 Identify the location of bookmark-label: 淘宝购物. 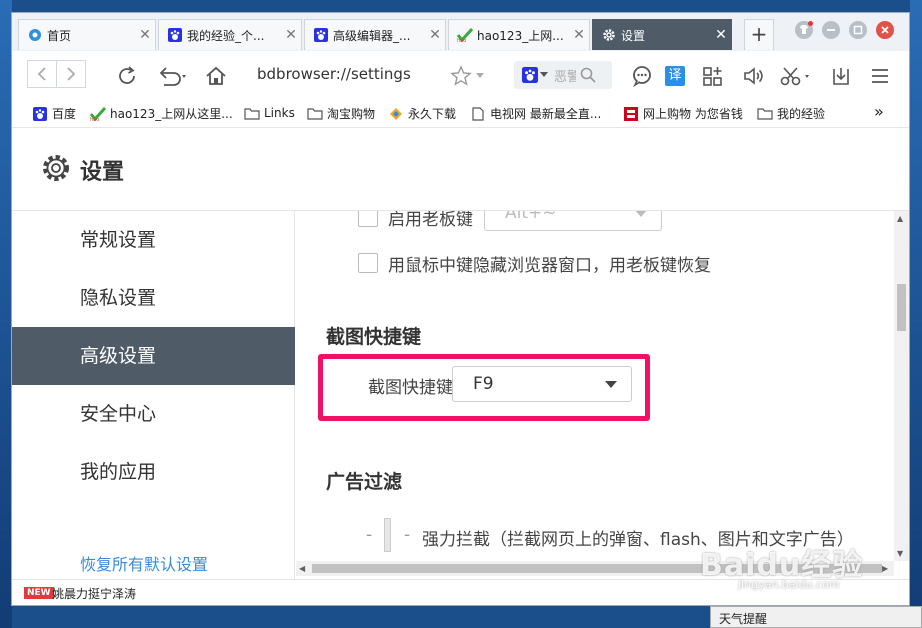
(351, 114).